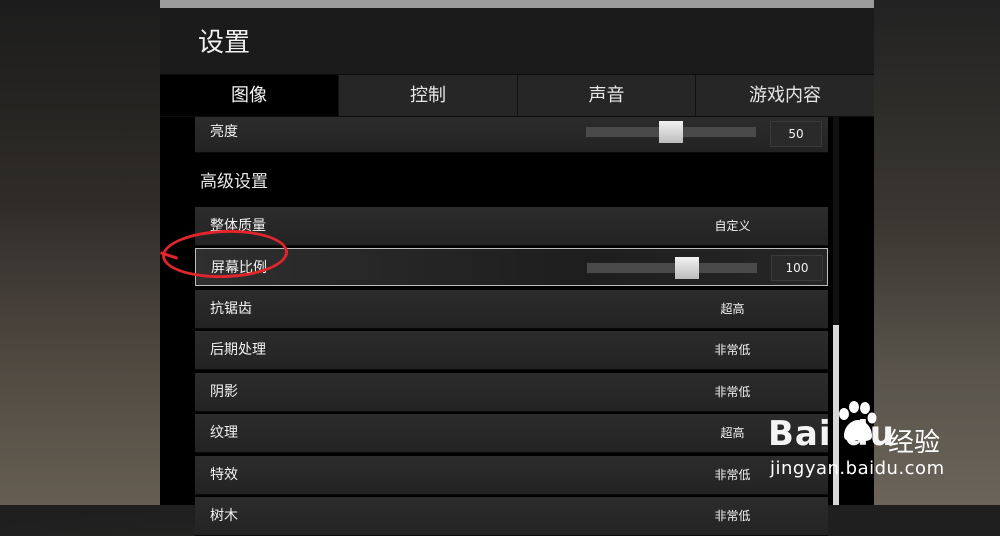  What do you see at coordinates (796, 134) in the screenshot?
I see `brightness-value-box: 50` at bounding box center [796, 134].